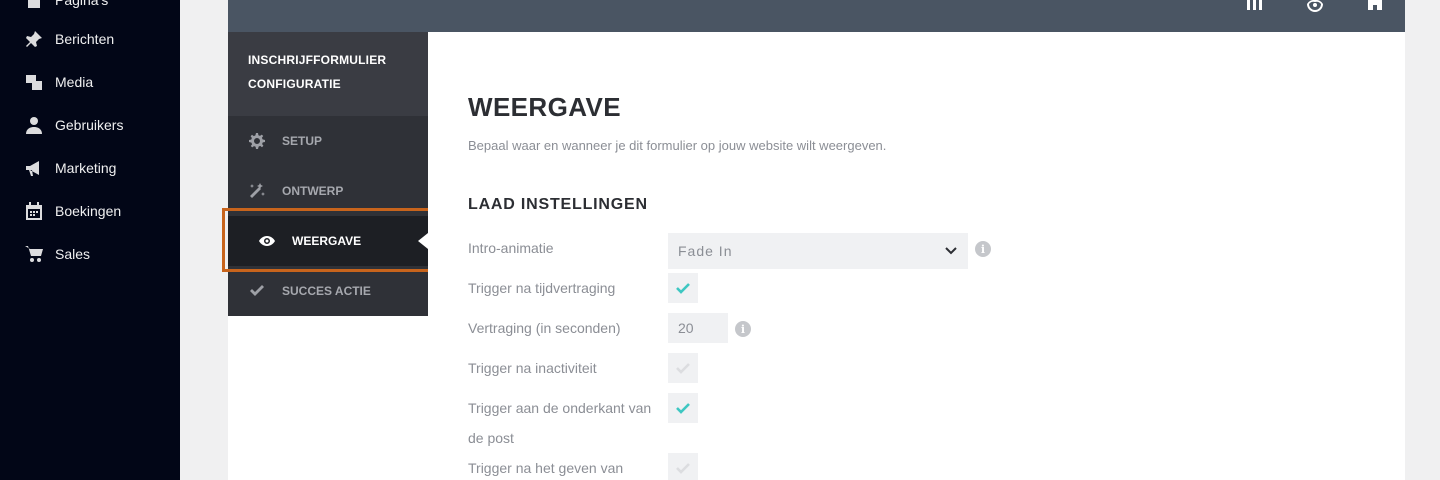  I want to click on eye-icon, so click(267, 241).